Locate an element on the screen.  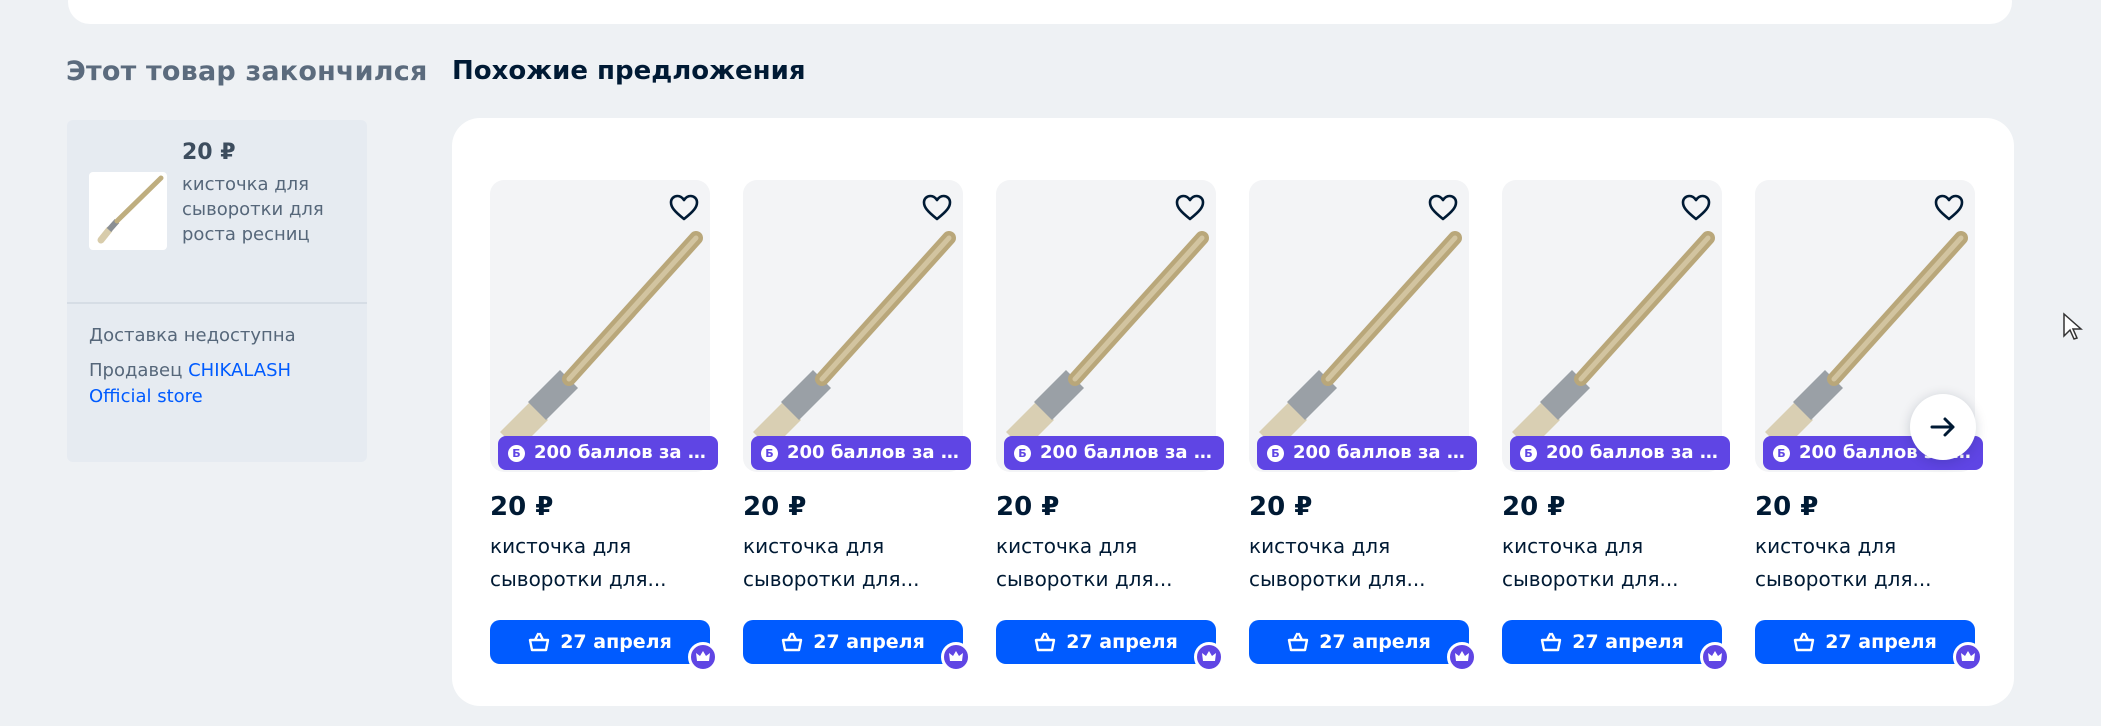
delivery-status: Доставка недоступна is located at coordinates (192, 335).